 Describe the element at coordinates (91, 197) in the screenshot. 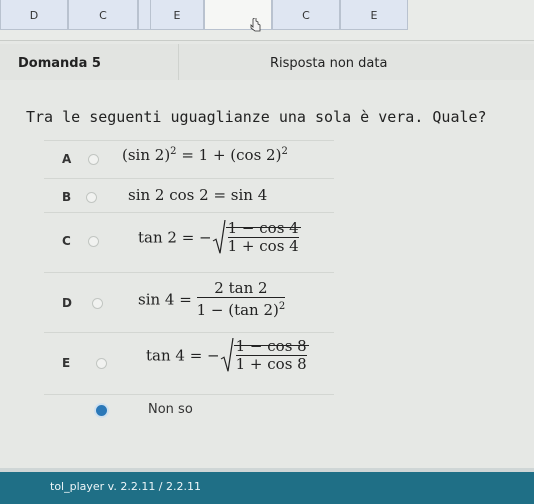

I see `option-b-radio` at that location.